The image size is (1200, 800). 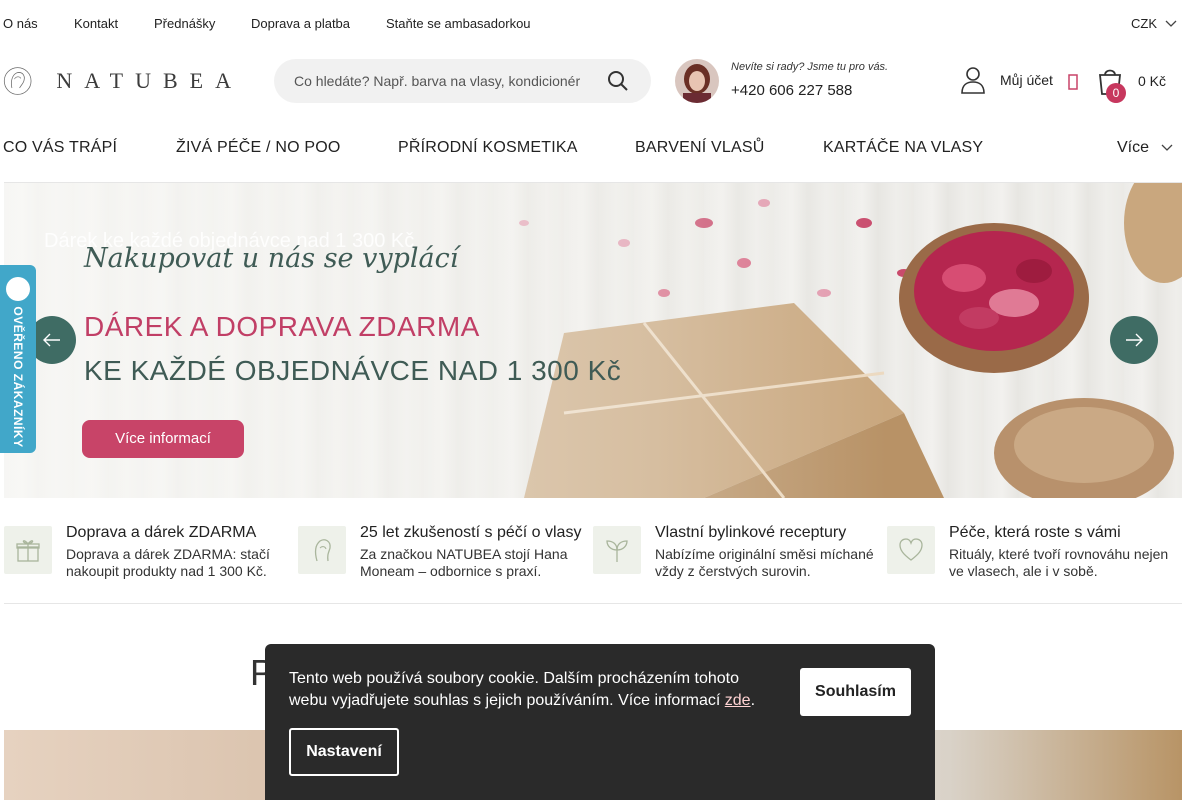 What do you see at coordinates (973, 80) in the screenshot?
I see `user-icon` at bounding box center [973, 80].